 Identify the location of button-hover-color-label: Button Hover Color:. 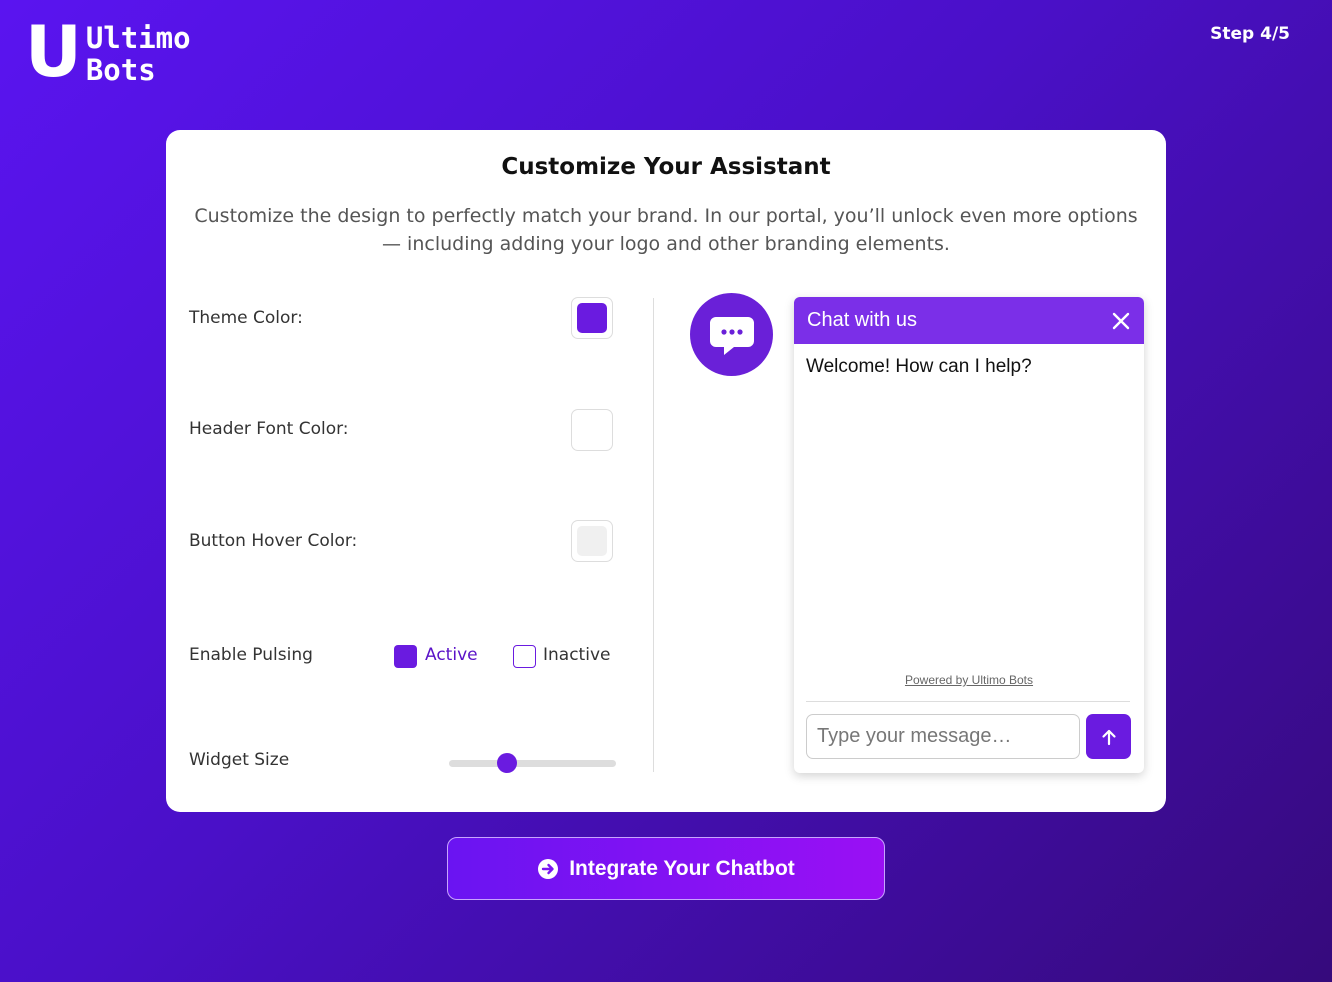
(273, 541).